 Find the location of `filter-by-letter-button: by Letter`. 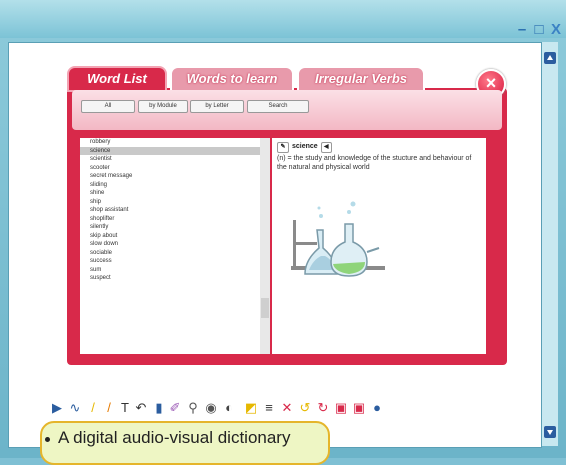

filter-by-letter-button: by Letter is located at coordinates (217, 106).